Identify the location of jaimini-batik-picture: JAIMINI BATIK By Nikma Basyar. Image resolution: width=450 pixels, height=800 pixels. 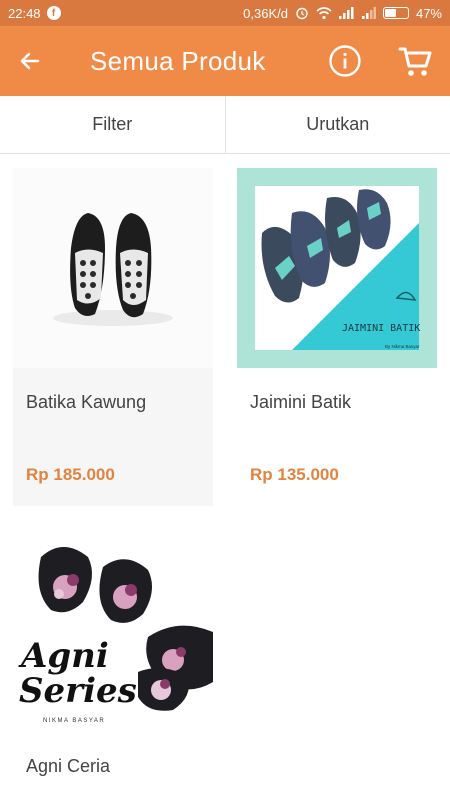
(337, 268).